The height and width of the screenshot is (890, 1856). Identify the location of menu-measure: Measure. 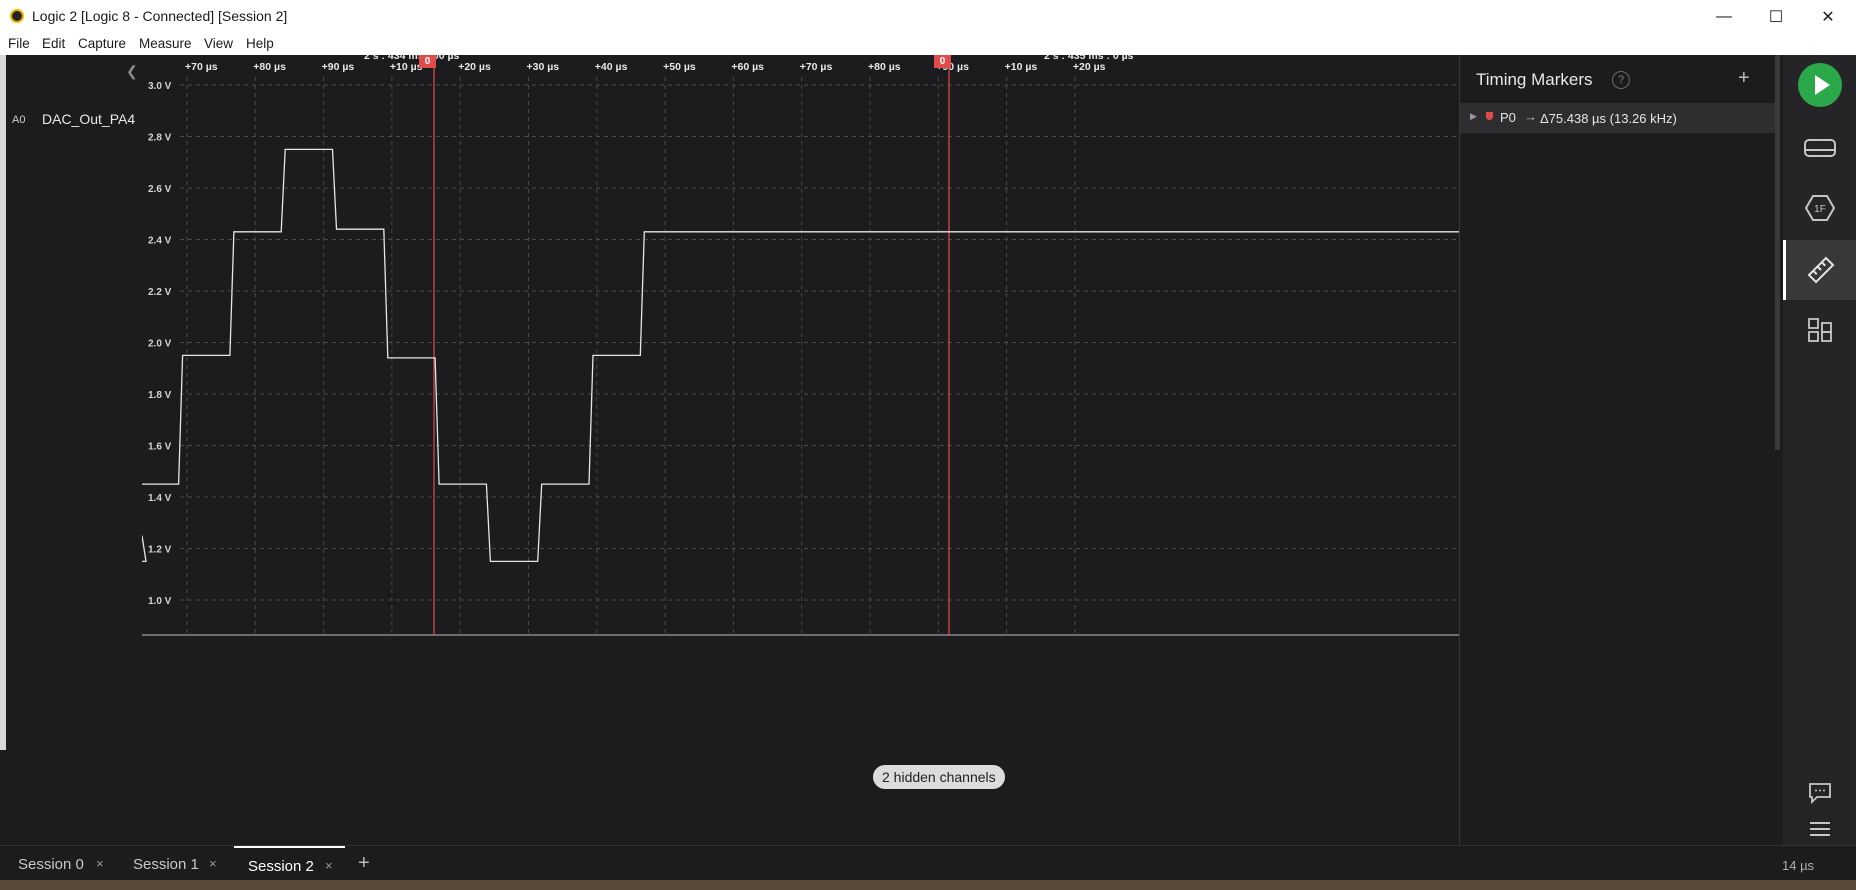
(165, 43).